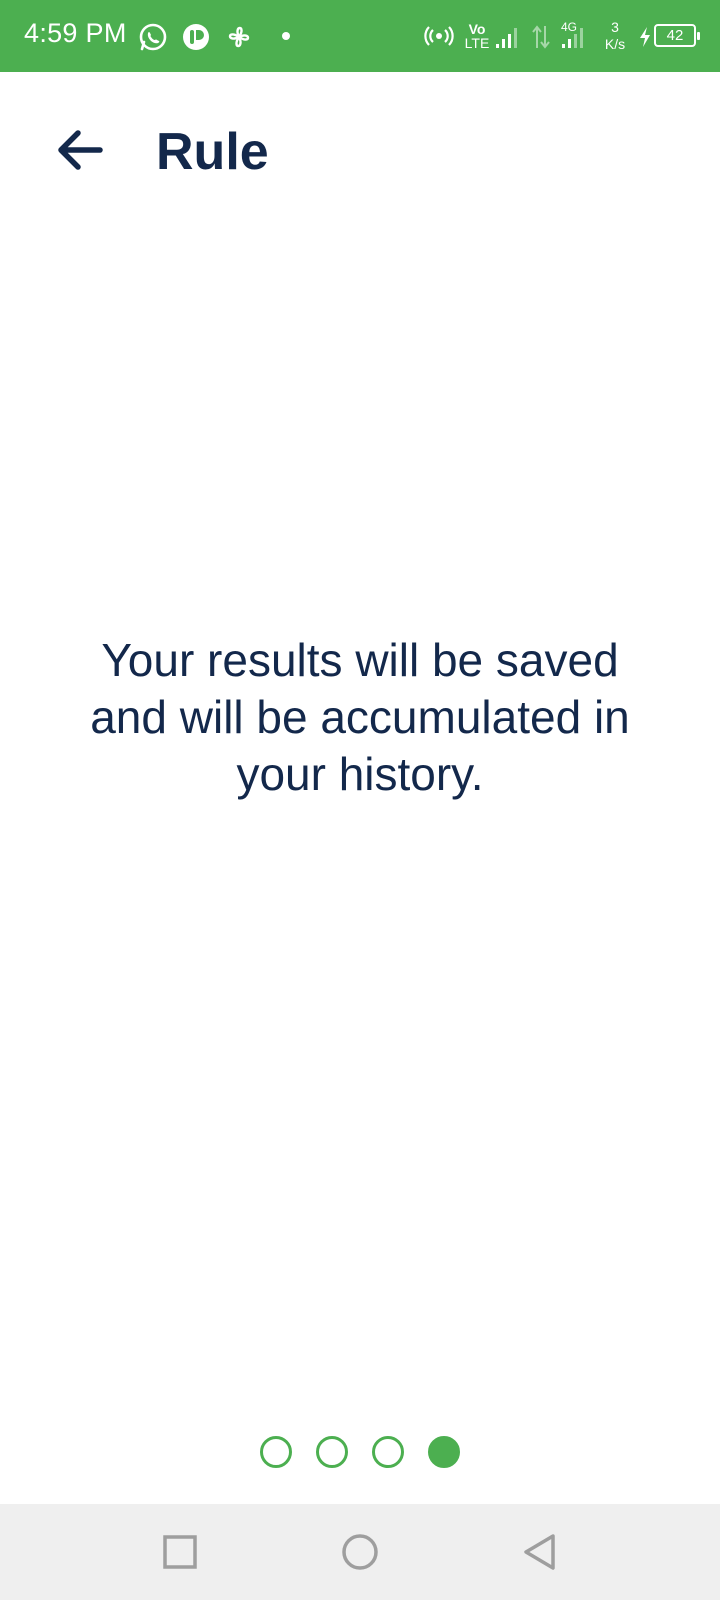 The width and height of the screenshot is (720, 1600). I want to click on dot-icon, so click(286, 36).